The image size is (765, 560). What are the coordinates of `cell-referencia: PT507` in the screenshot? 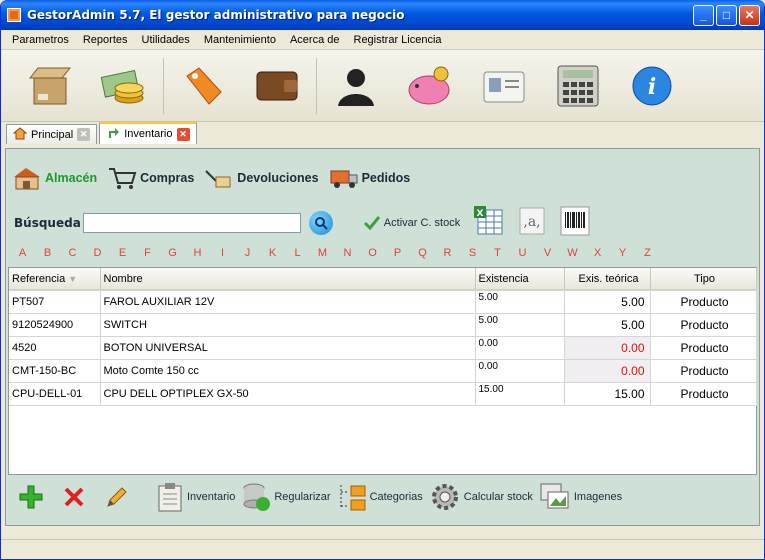 It's located at (55, 302).